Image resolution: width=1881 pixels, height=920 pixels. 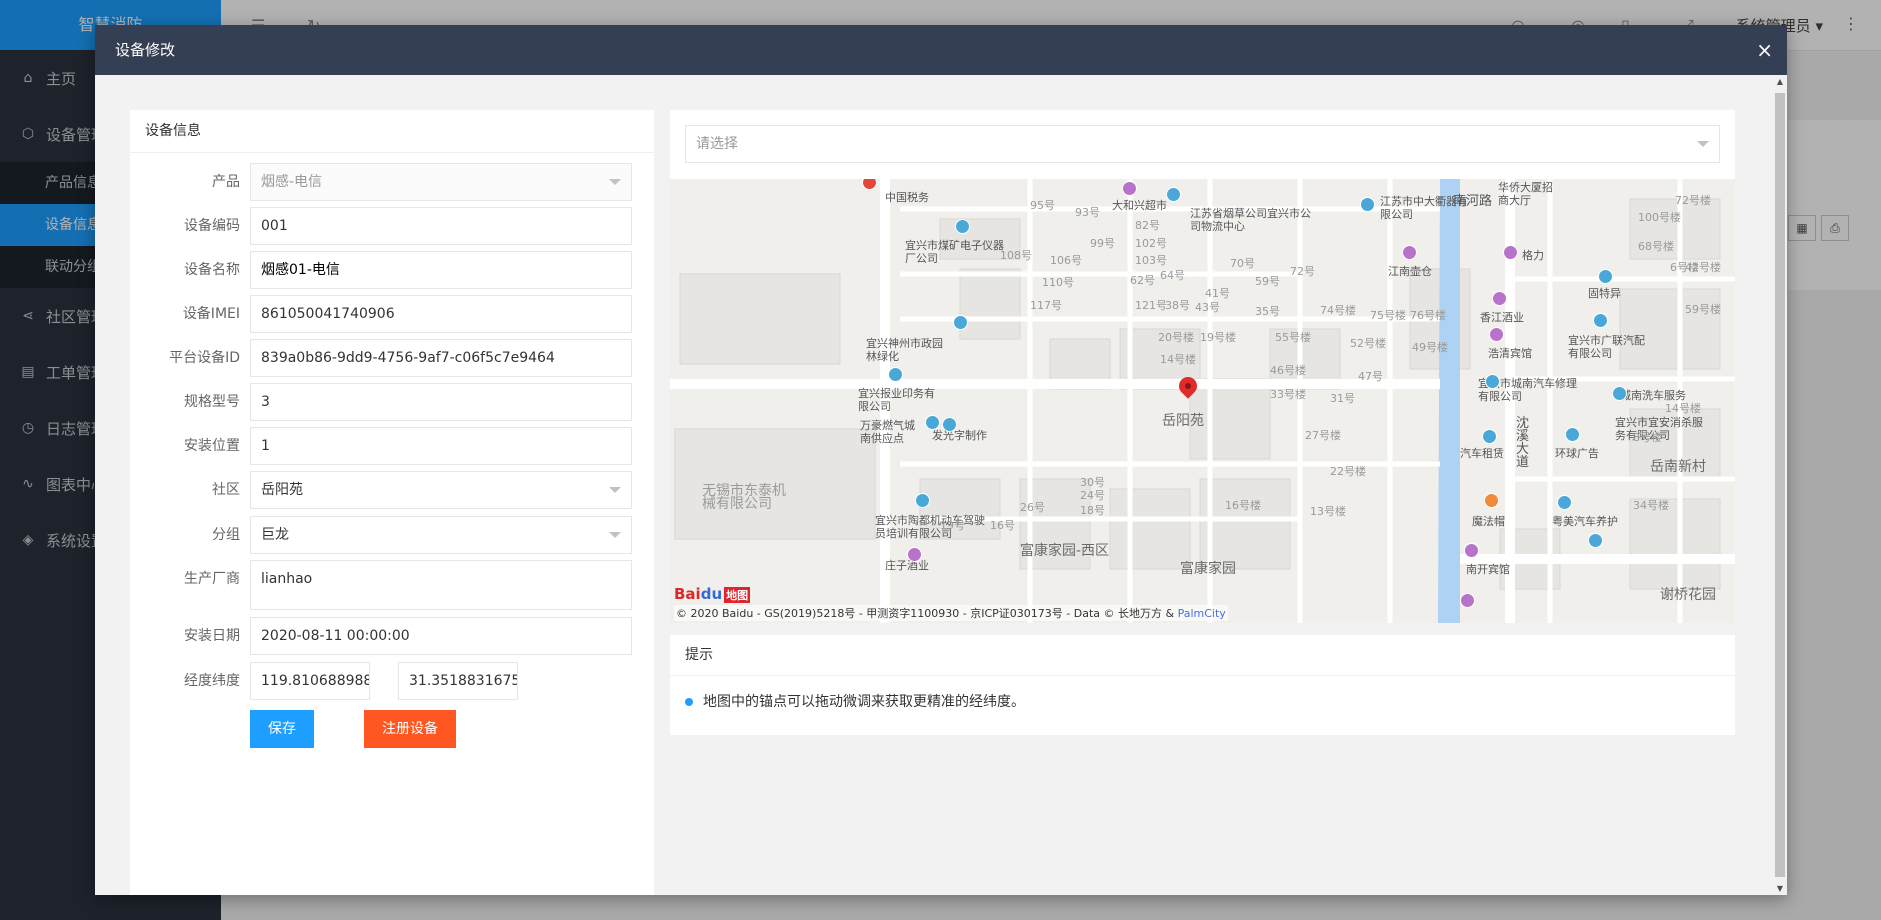 I want to click on device-imei-input: 861050041740906, so click(x=441, y=314).